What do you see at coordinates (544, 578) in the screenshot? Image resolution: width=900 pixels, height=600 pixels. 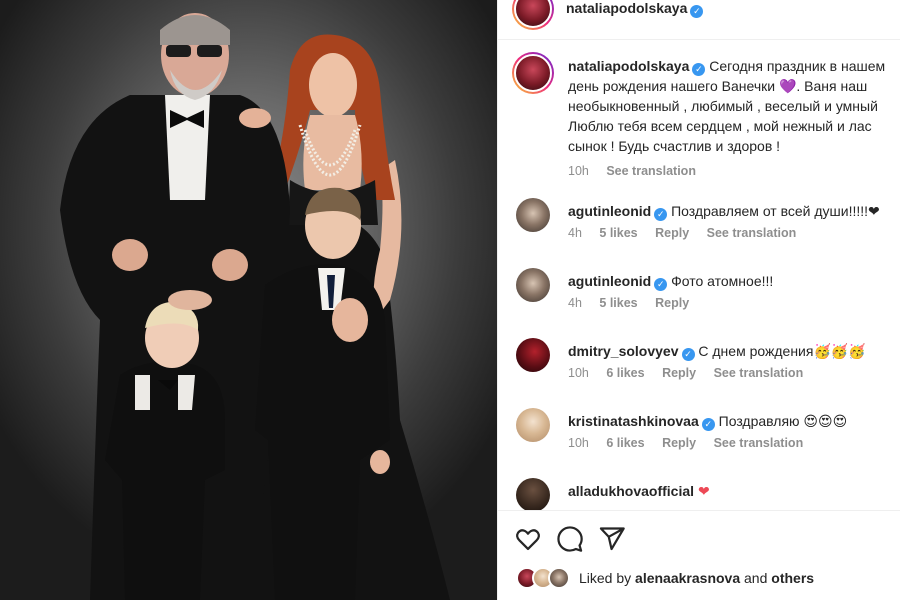 I see `liker-avatars` at bounding box center [544, 578].